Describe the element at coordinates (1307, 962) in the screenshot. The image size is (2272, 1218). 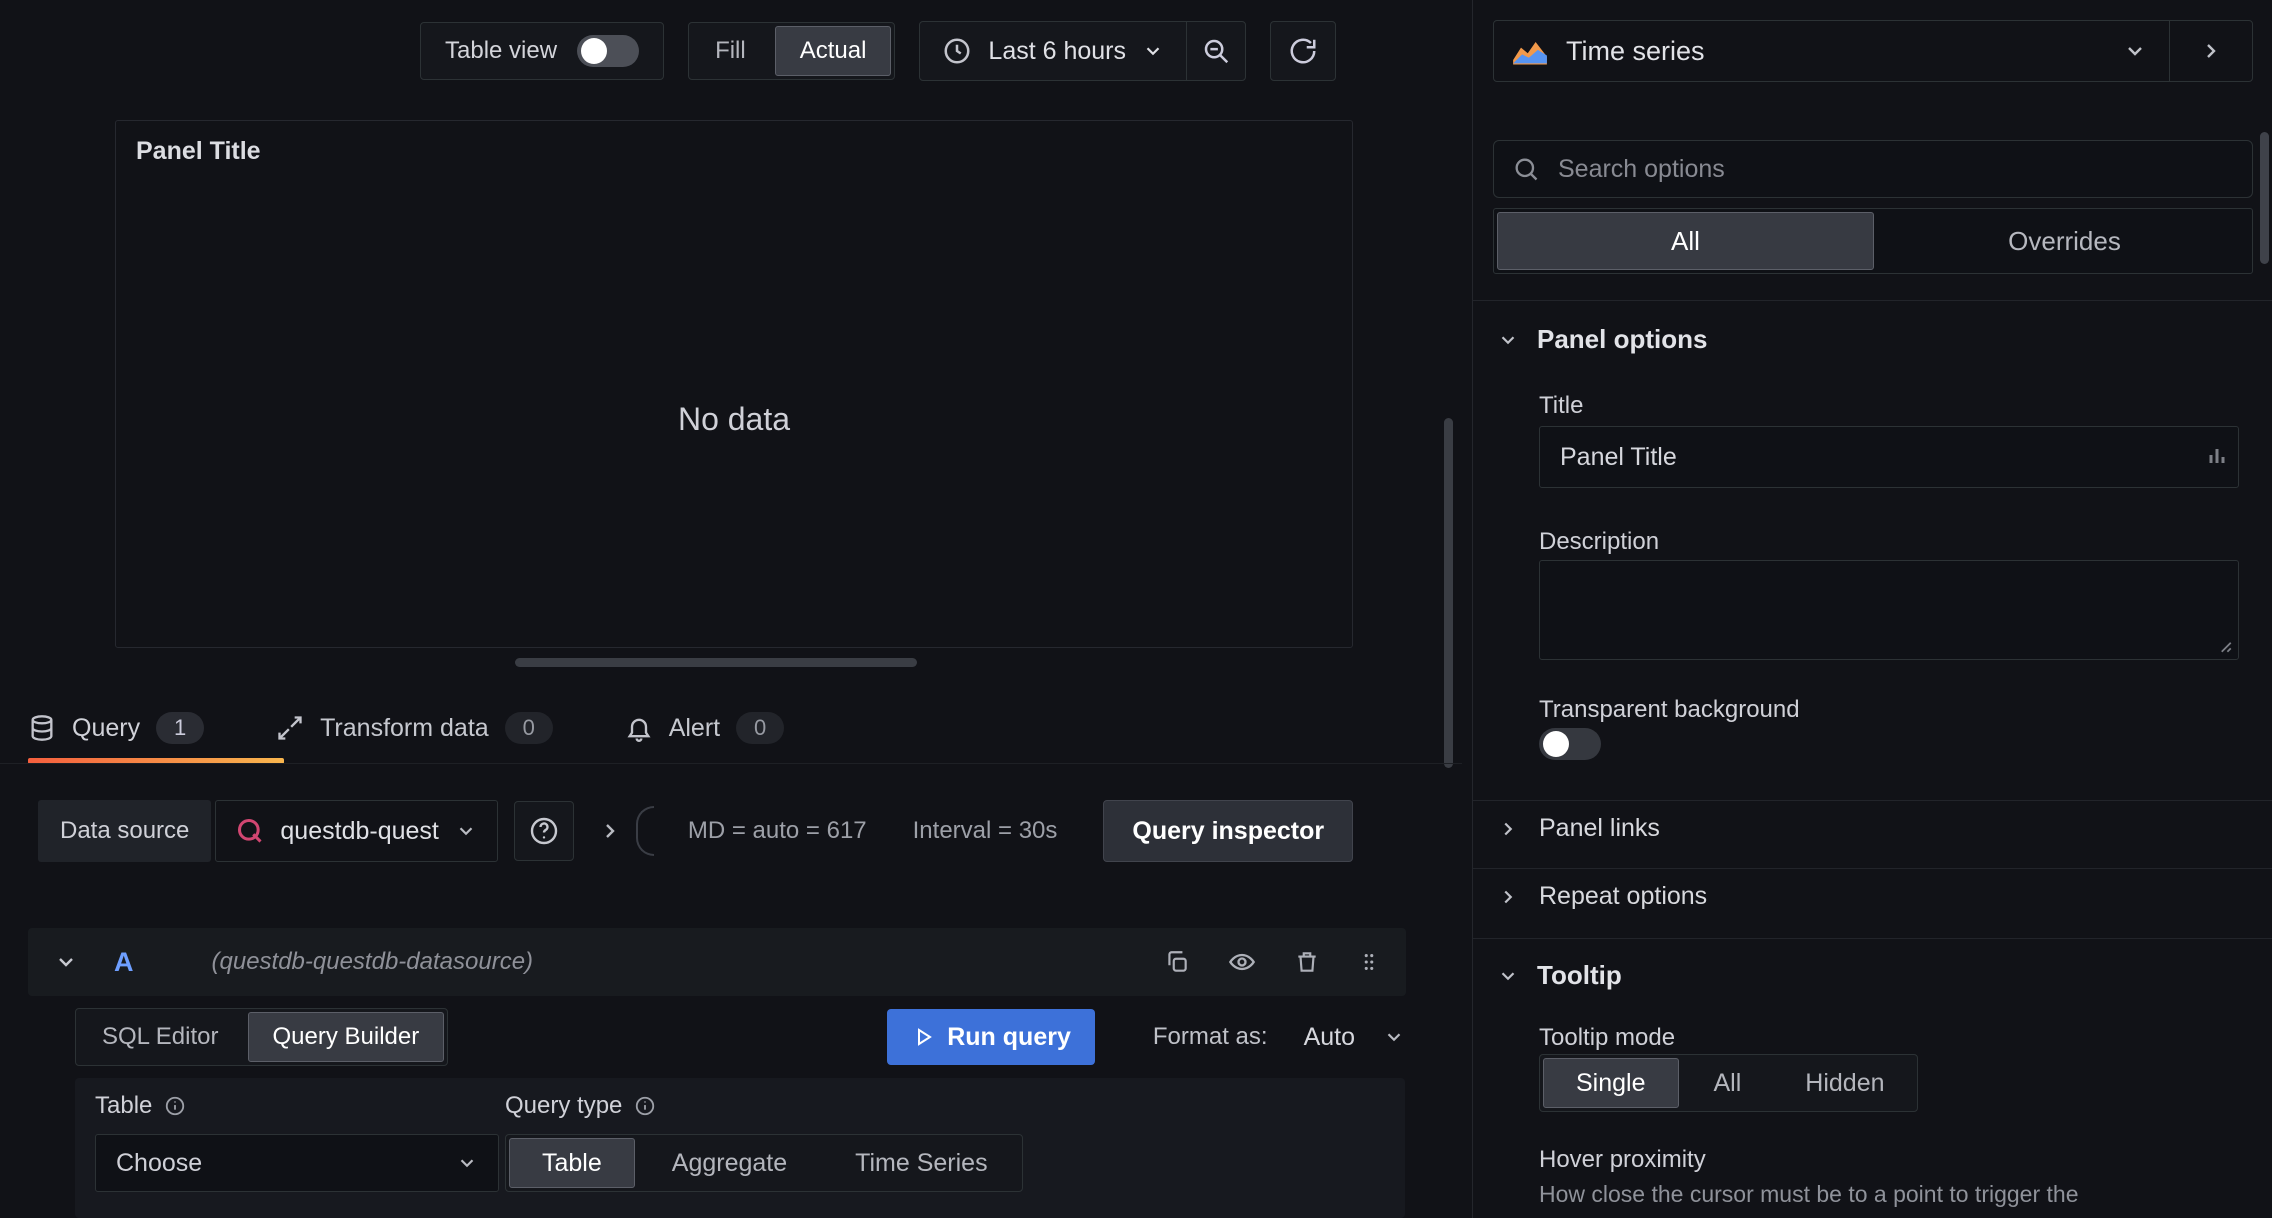
I see `delete-query-icon` at that location.